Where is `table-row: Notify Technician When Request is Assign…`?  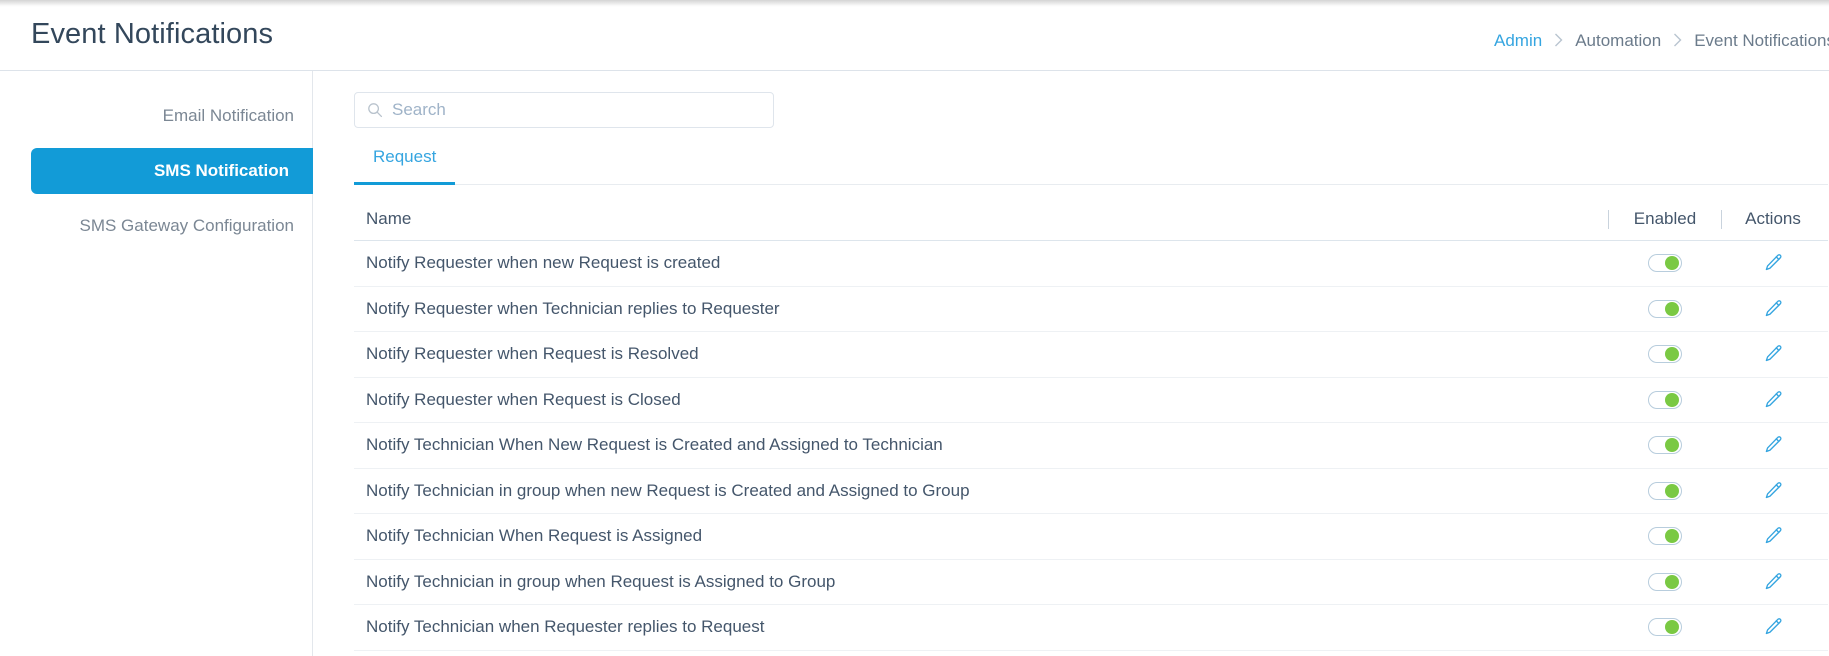
table-row: Notify Technician When Request is Assign… is located at coordinates (1091, 537).